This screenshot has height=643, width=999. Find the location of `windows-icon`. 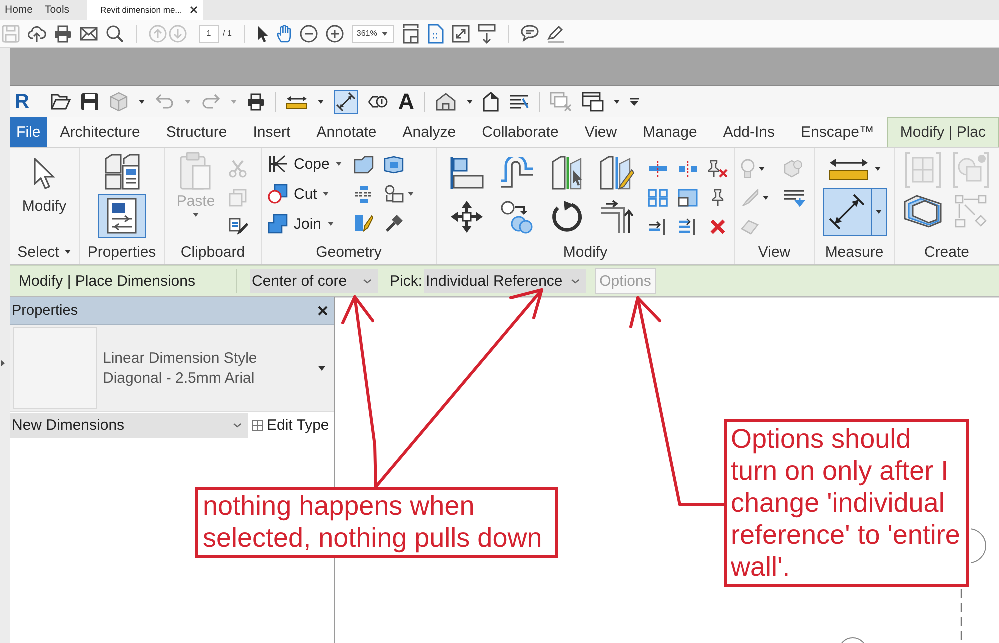

windows-icon is located at coordinates (593, 102).